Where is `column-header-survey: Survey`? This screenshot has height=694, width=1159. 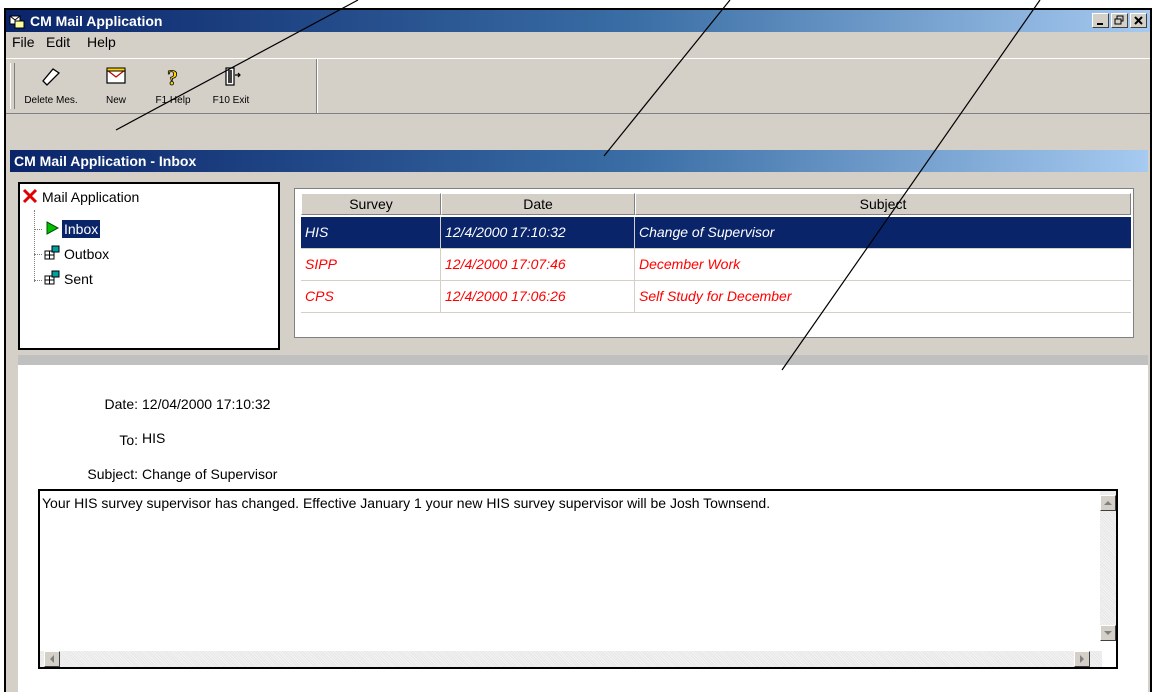
column-header-survey: Survey is located at coordinates (371, 204).